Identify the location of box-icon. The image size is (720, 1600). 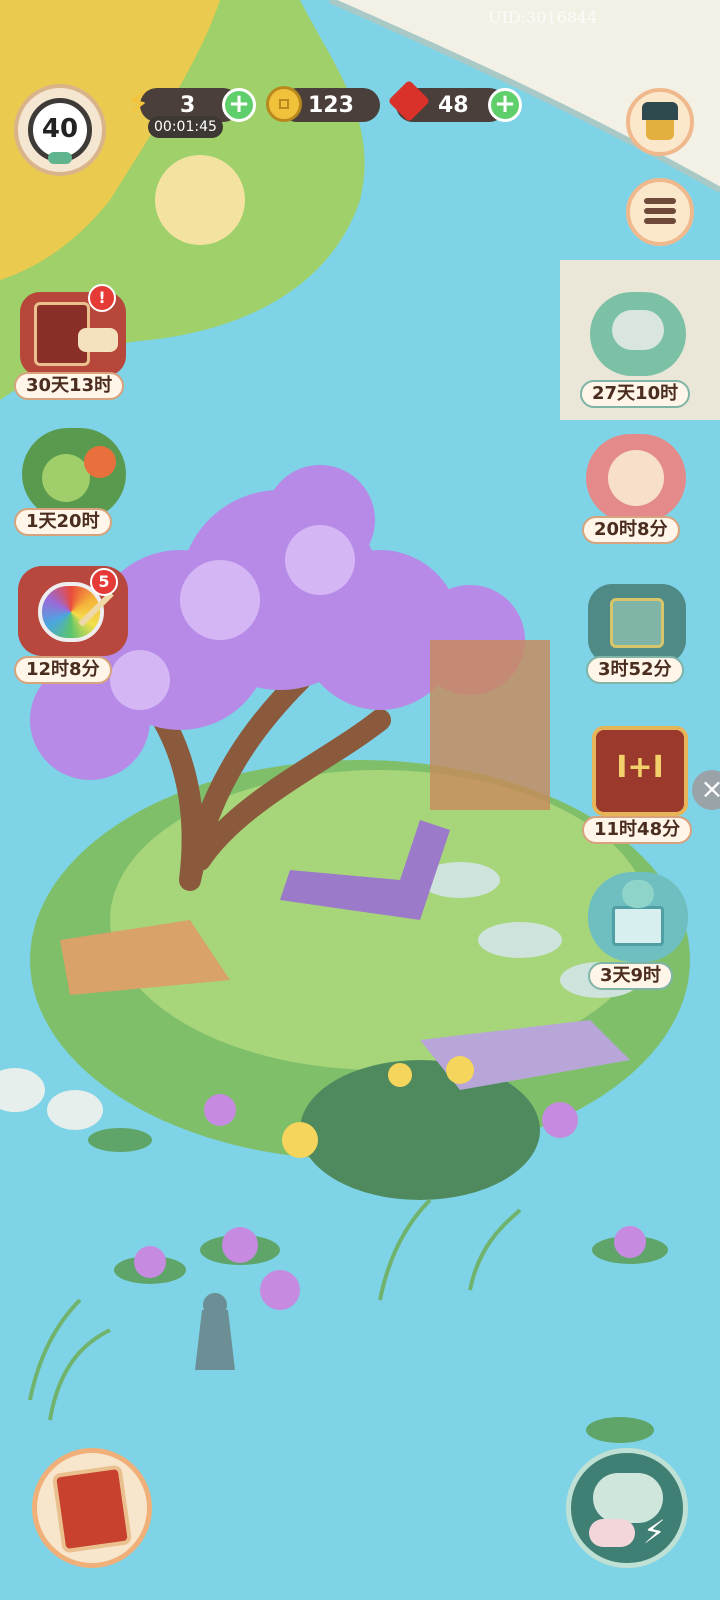
(637, 623).